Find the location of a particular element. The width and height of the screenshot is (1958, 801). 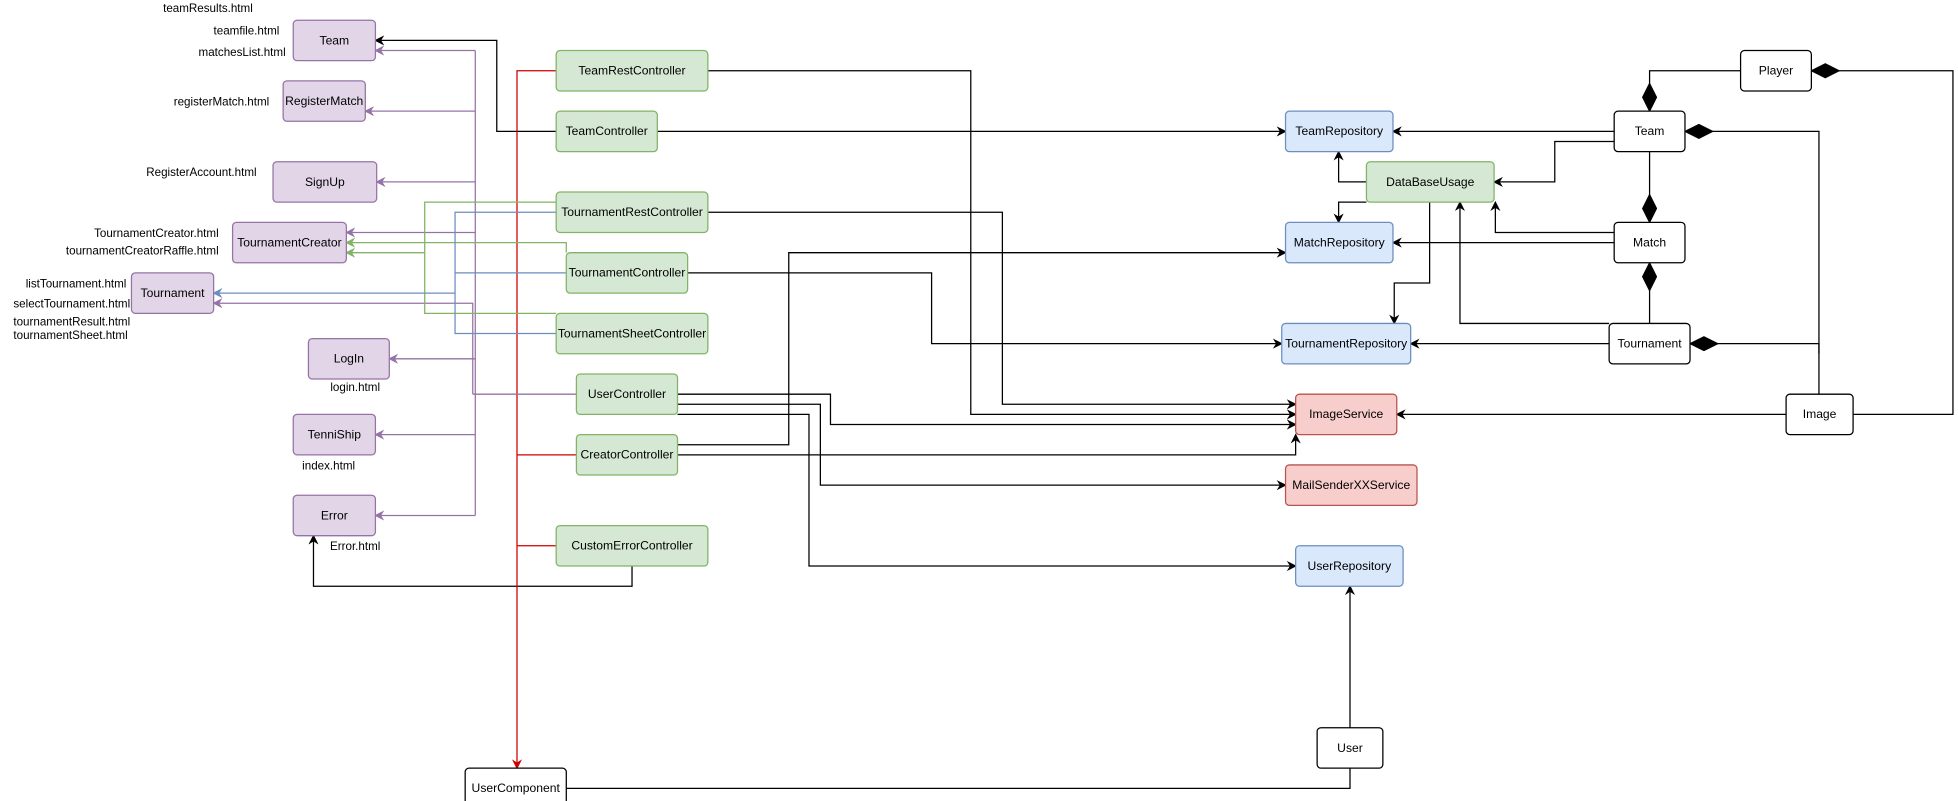

user-repository: UserRepository is located at coordinates (1349, 566).